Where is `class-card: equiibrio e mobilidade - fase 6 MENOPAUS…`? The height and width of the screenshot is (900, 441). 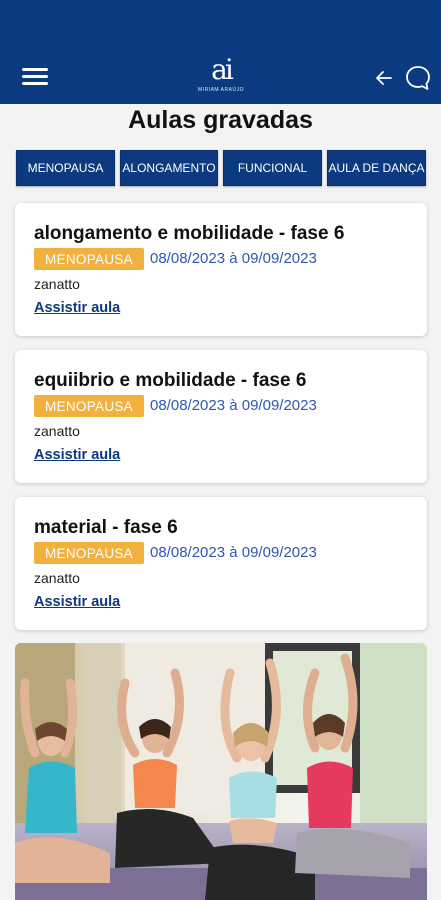 class-card: equiibrio e mobilidade - fase 6 MENOPAUS… is located at coordinates (221, 416).